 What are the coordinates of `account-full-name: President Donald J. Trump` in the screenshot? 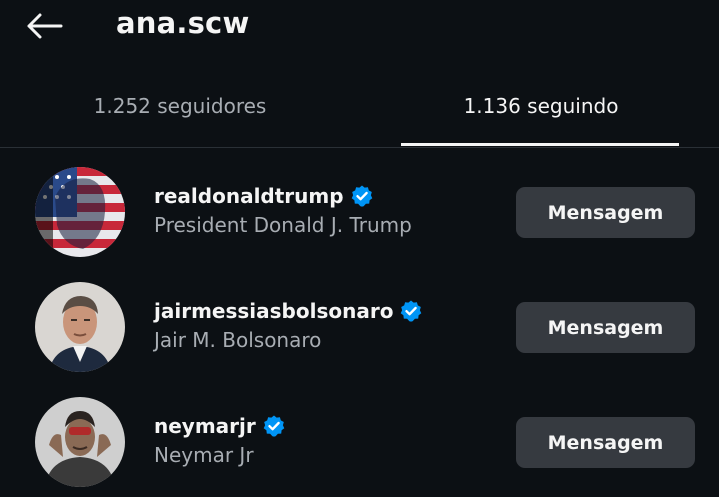 It's located at (283, 225).